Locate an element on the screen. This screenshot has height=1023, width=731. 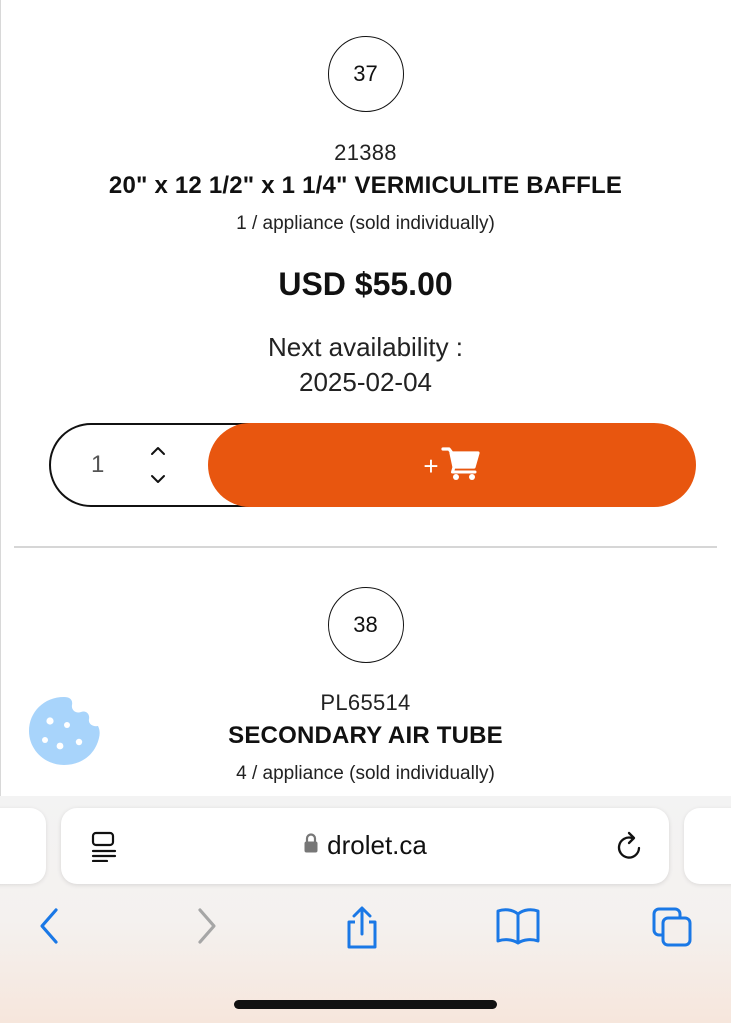
bookmarks-icon is located at coordinates (518, 926).